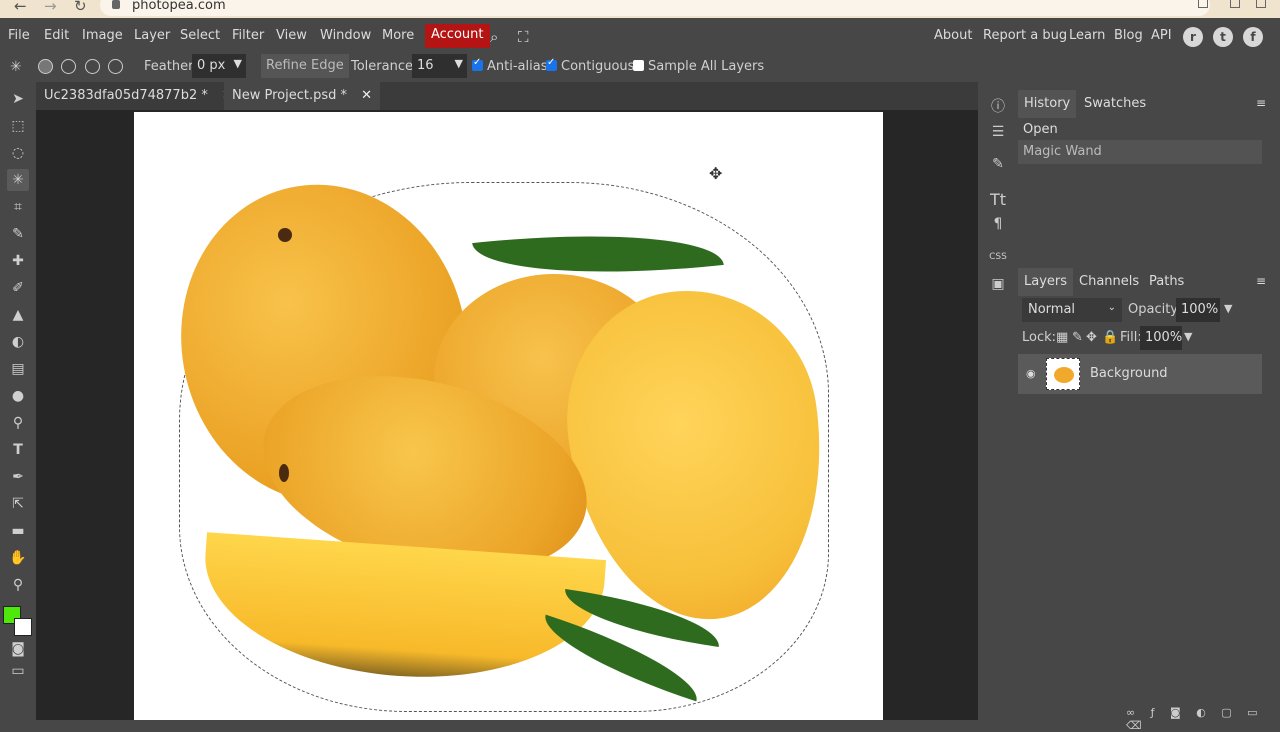  What do you see at coordinates (18, 585) in the screenshot?
I see `zoom-tool-icon: ⚲` at bounding box center [18, 585].